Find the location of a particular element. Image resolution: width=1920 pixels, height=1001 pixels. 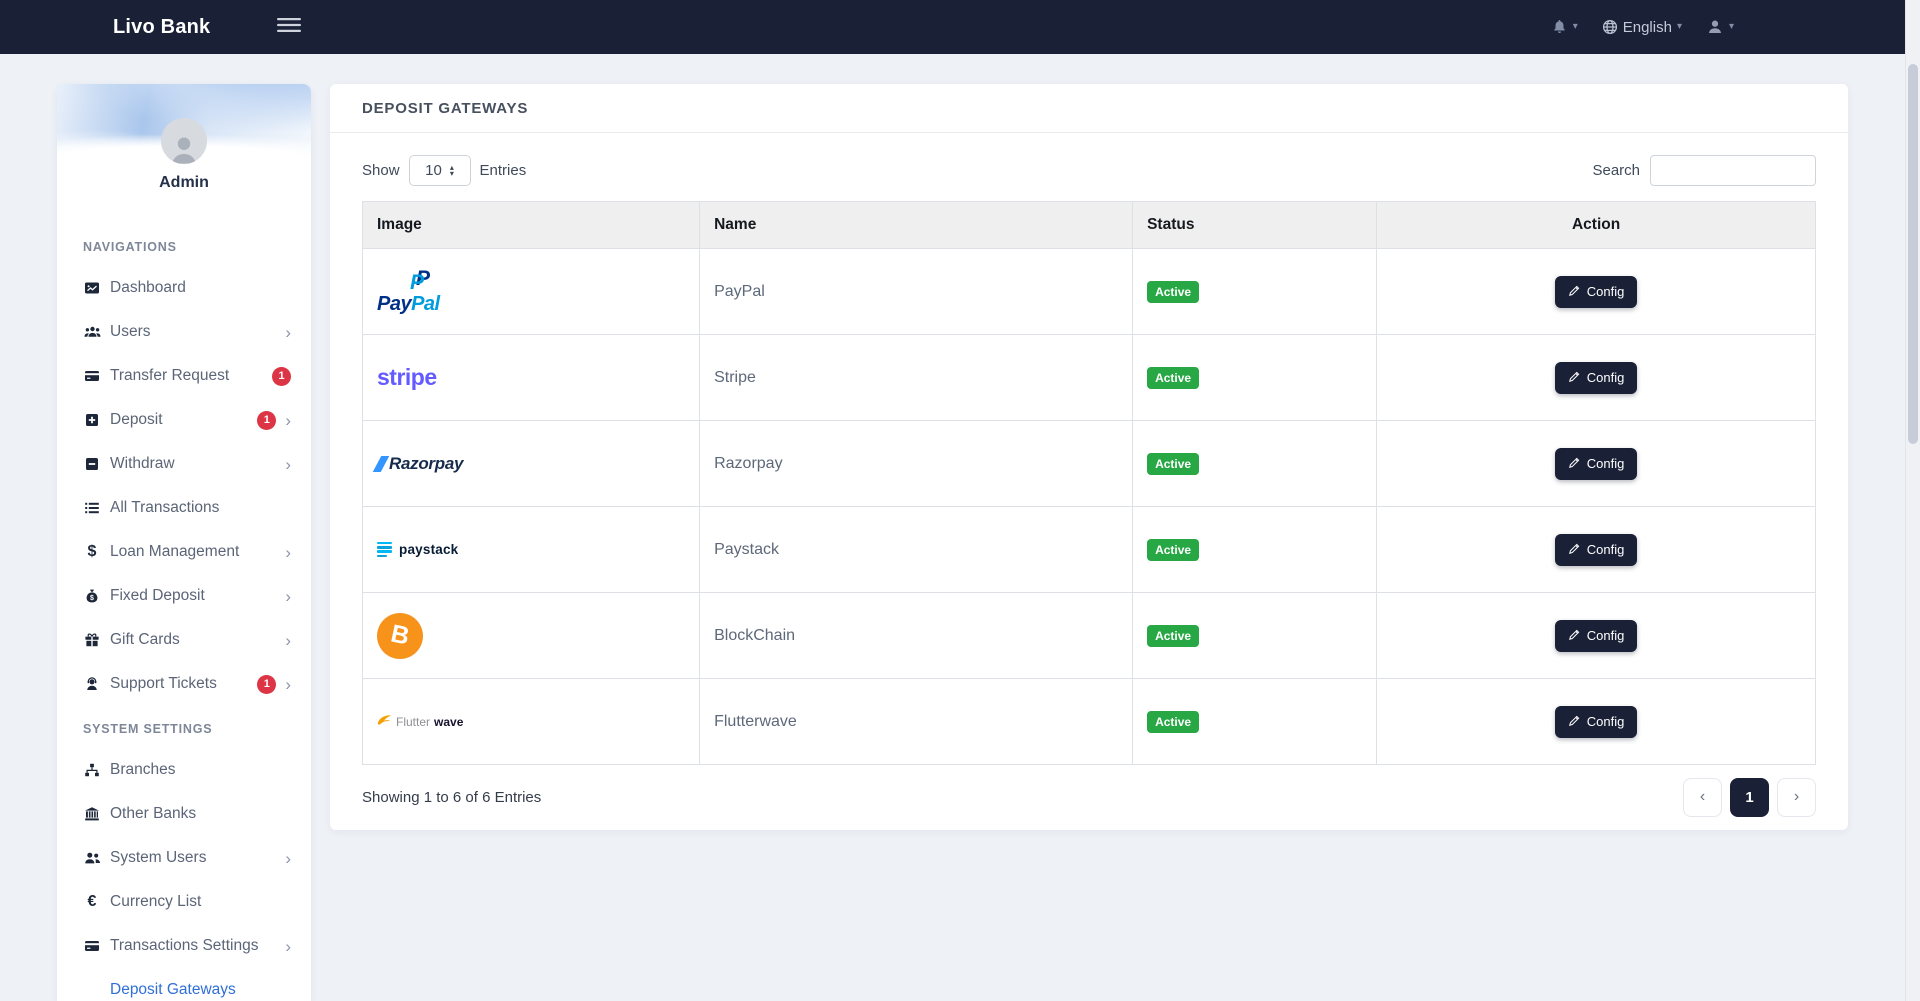

top-navbar: Livo Bank ▾ English ▾ ▾ is located at coordinates (960, 27).